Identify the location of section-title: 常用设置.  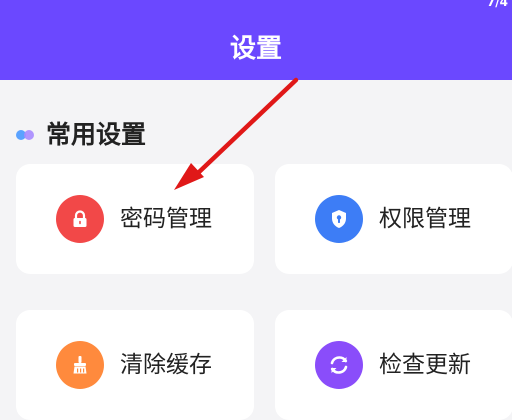
(96, 134).